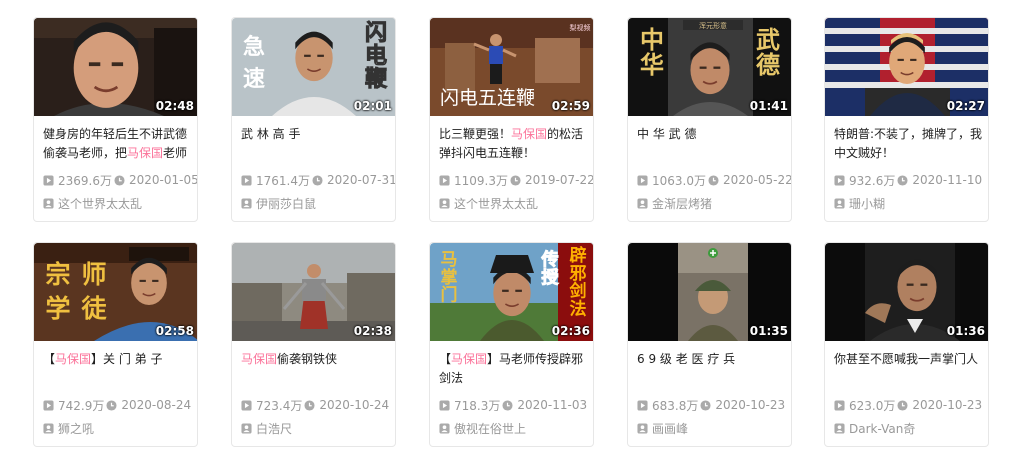 Image resolution: width=1024 pixels, height=457 pixels. What do you see at coordinates (652, 40) in the screenshot?
I see `svg-text: 中` at bounding box center [652, 40].